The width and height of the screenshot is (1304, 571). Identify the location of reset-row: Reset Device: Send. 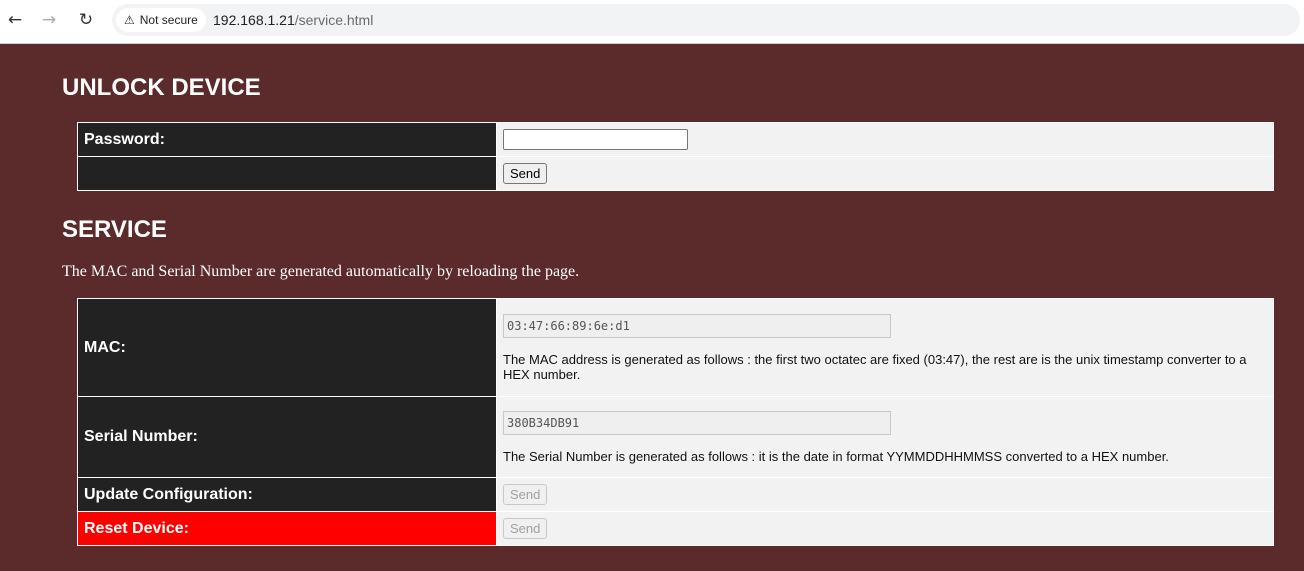
(675, 528).